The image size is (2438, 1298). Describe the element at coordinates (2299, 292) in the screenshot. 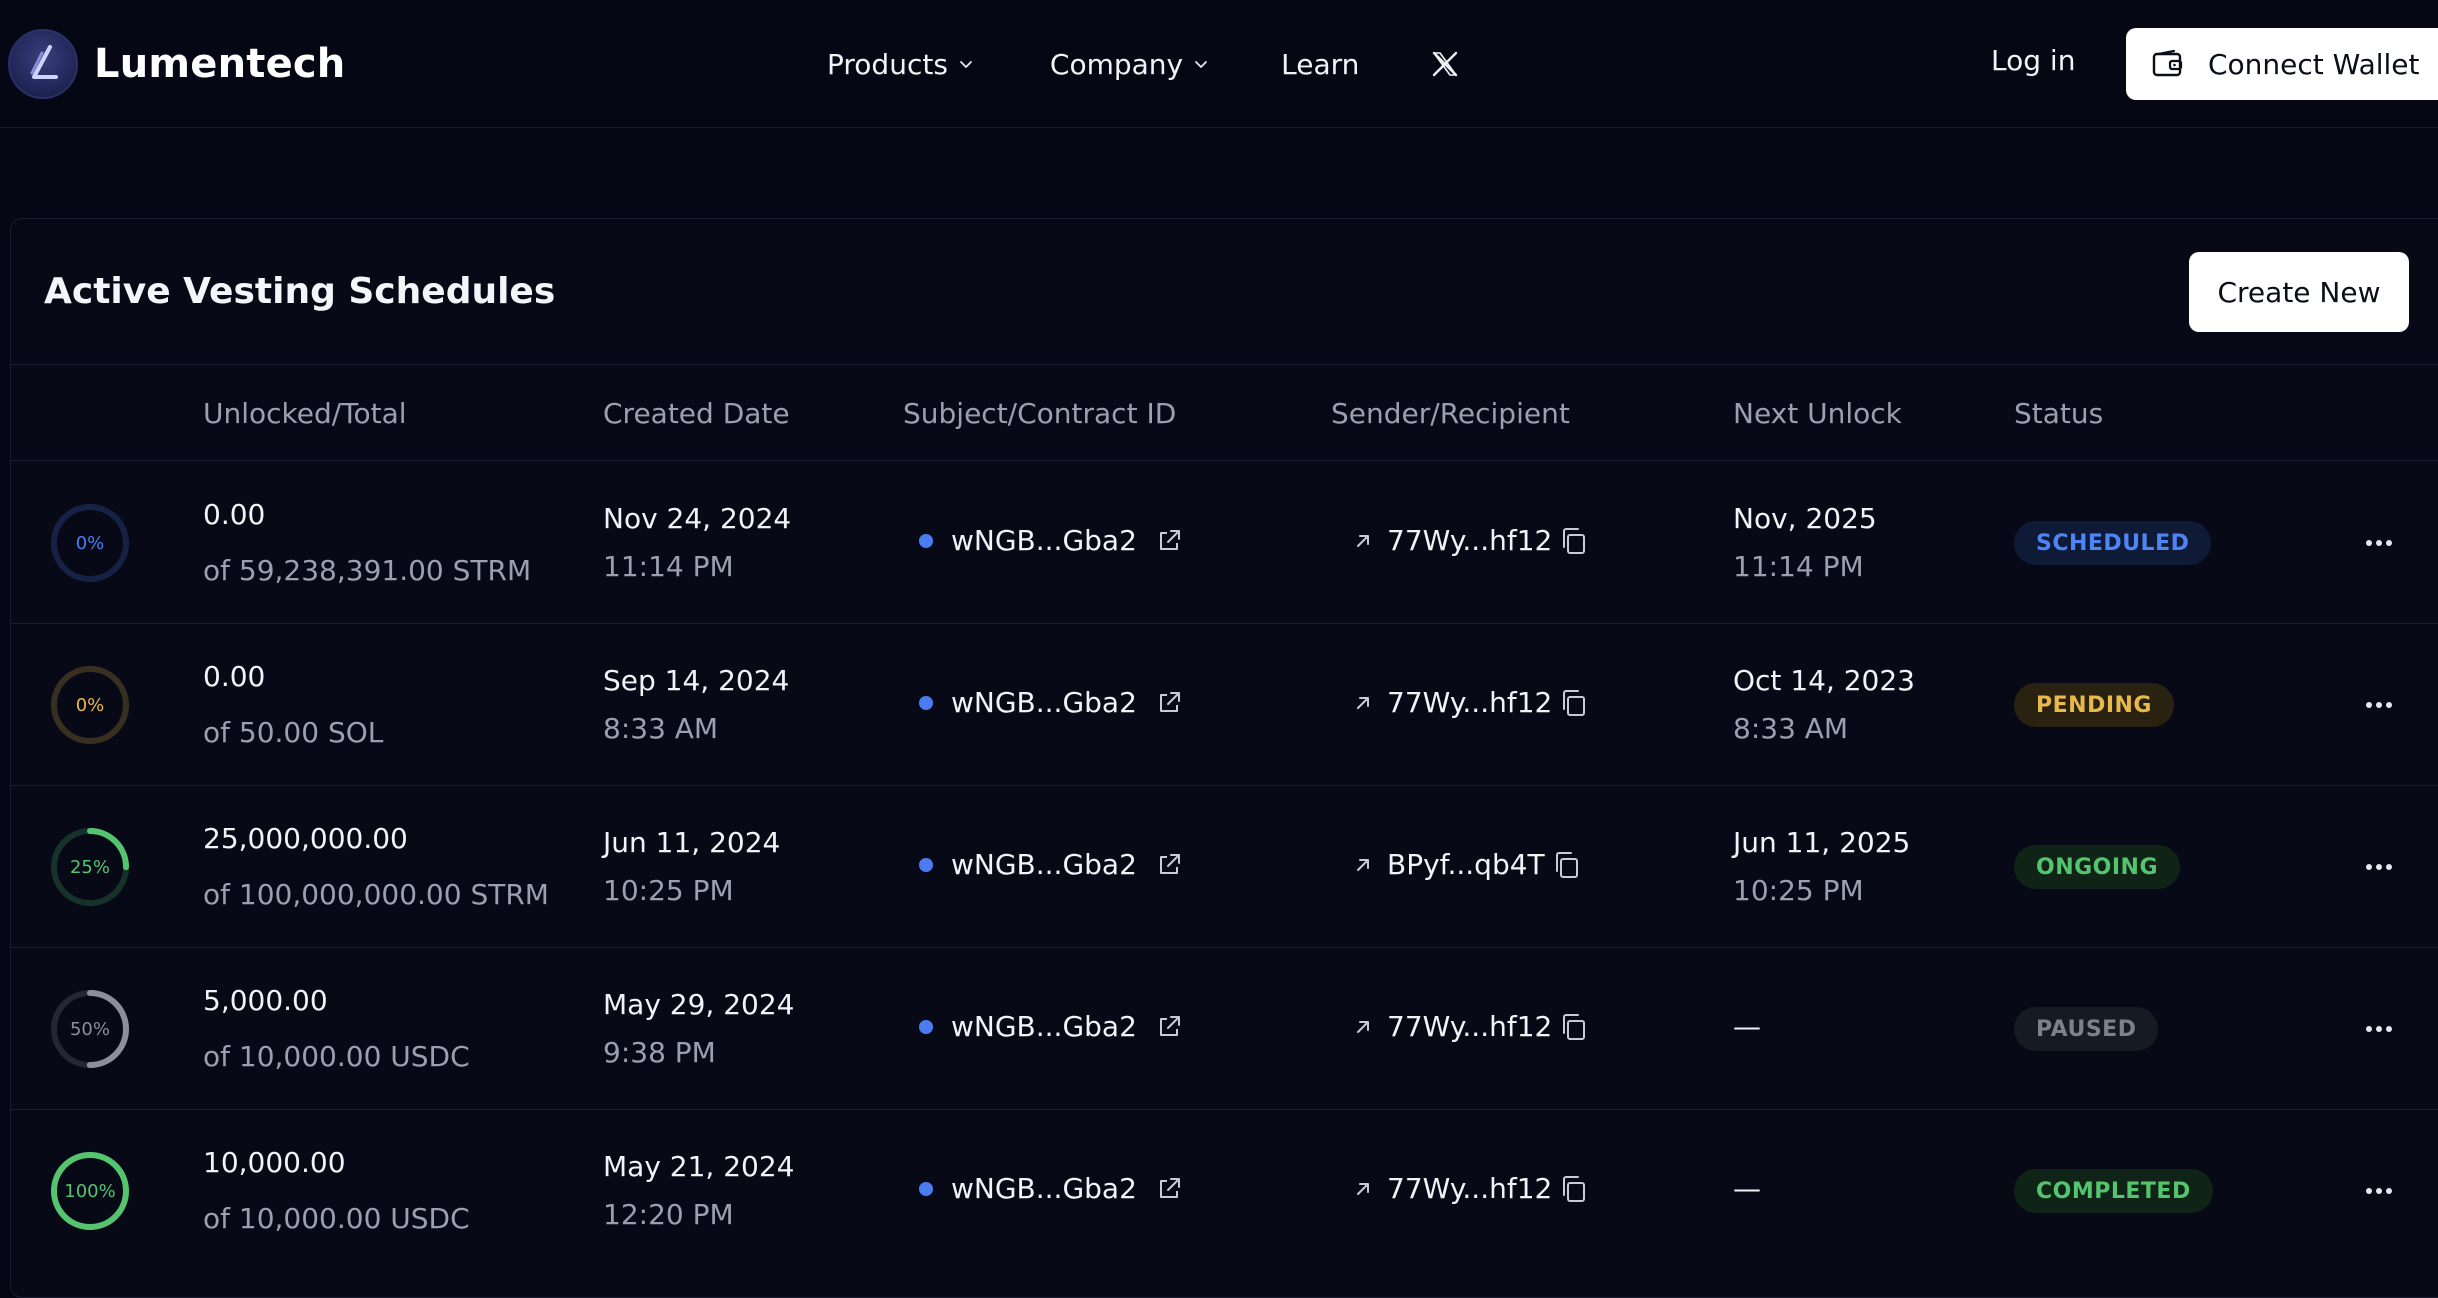

I see `create-new-button: Create New` at that location.